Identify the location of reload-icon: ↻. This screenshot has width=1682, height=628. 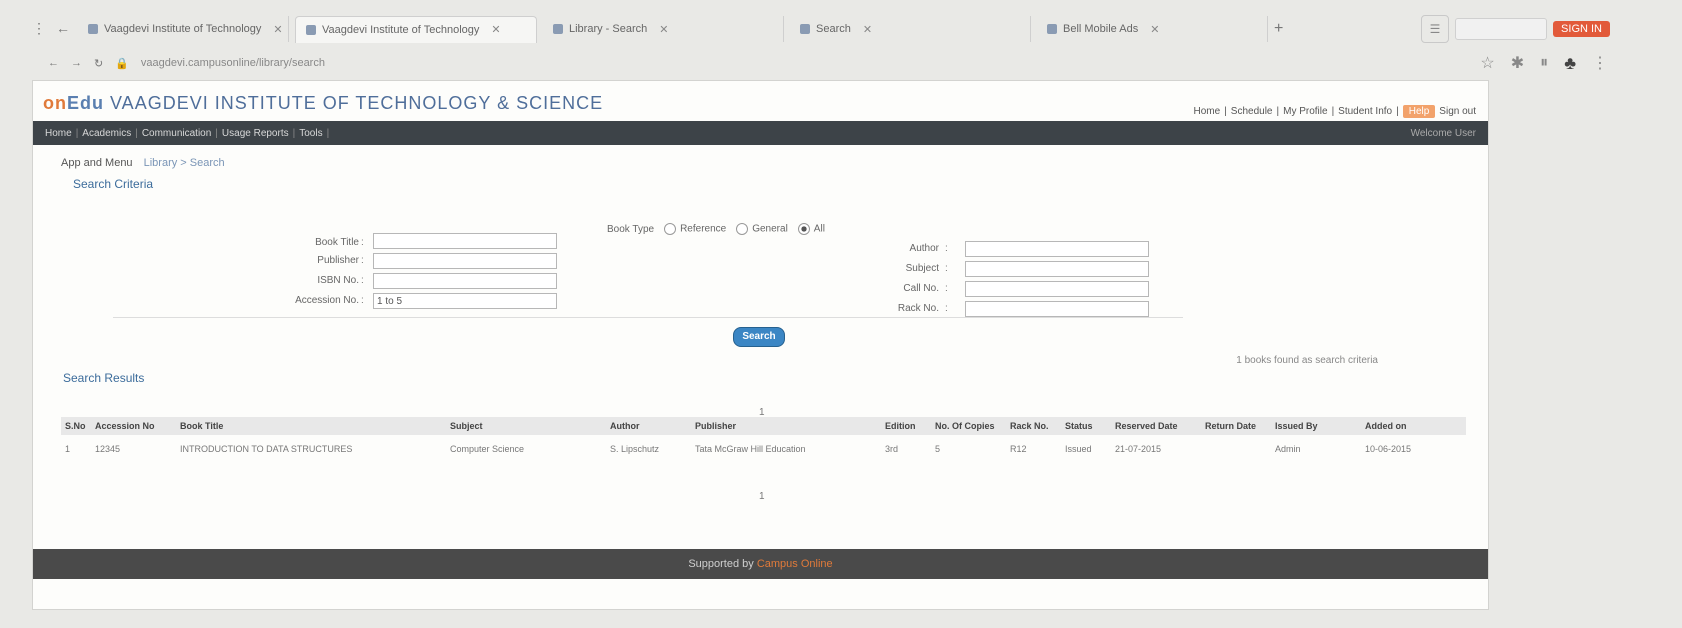
(98, 63).